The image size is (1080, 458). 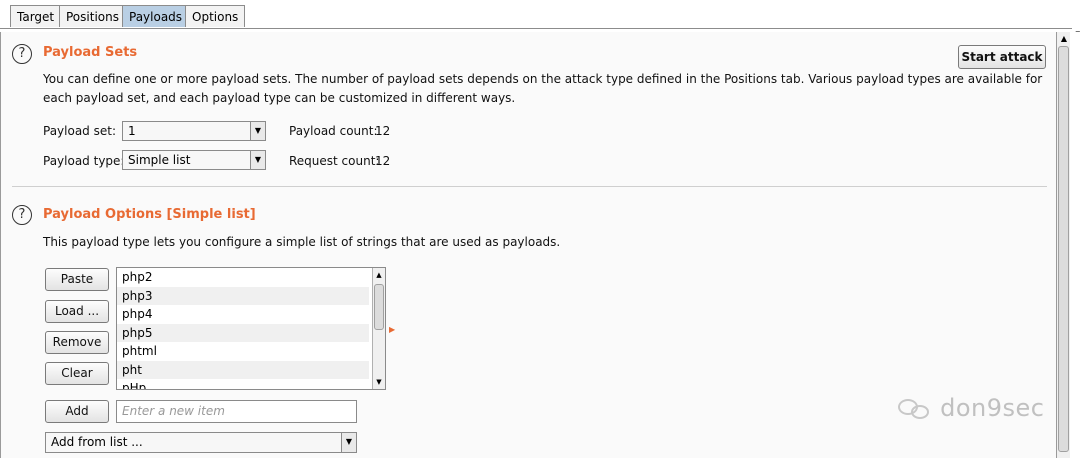 I want to click on tab-bar: Target Positions Payloads Options ▾, so click(x=540, y=19).